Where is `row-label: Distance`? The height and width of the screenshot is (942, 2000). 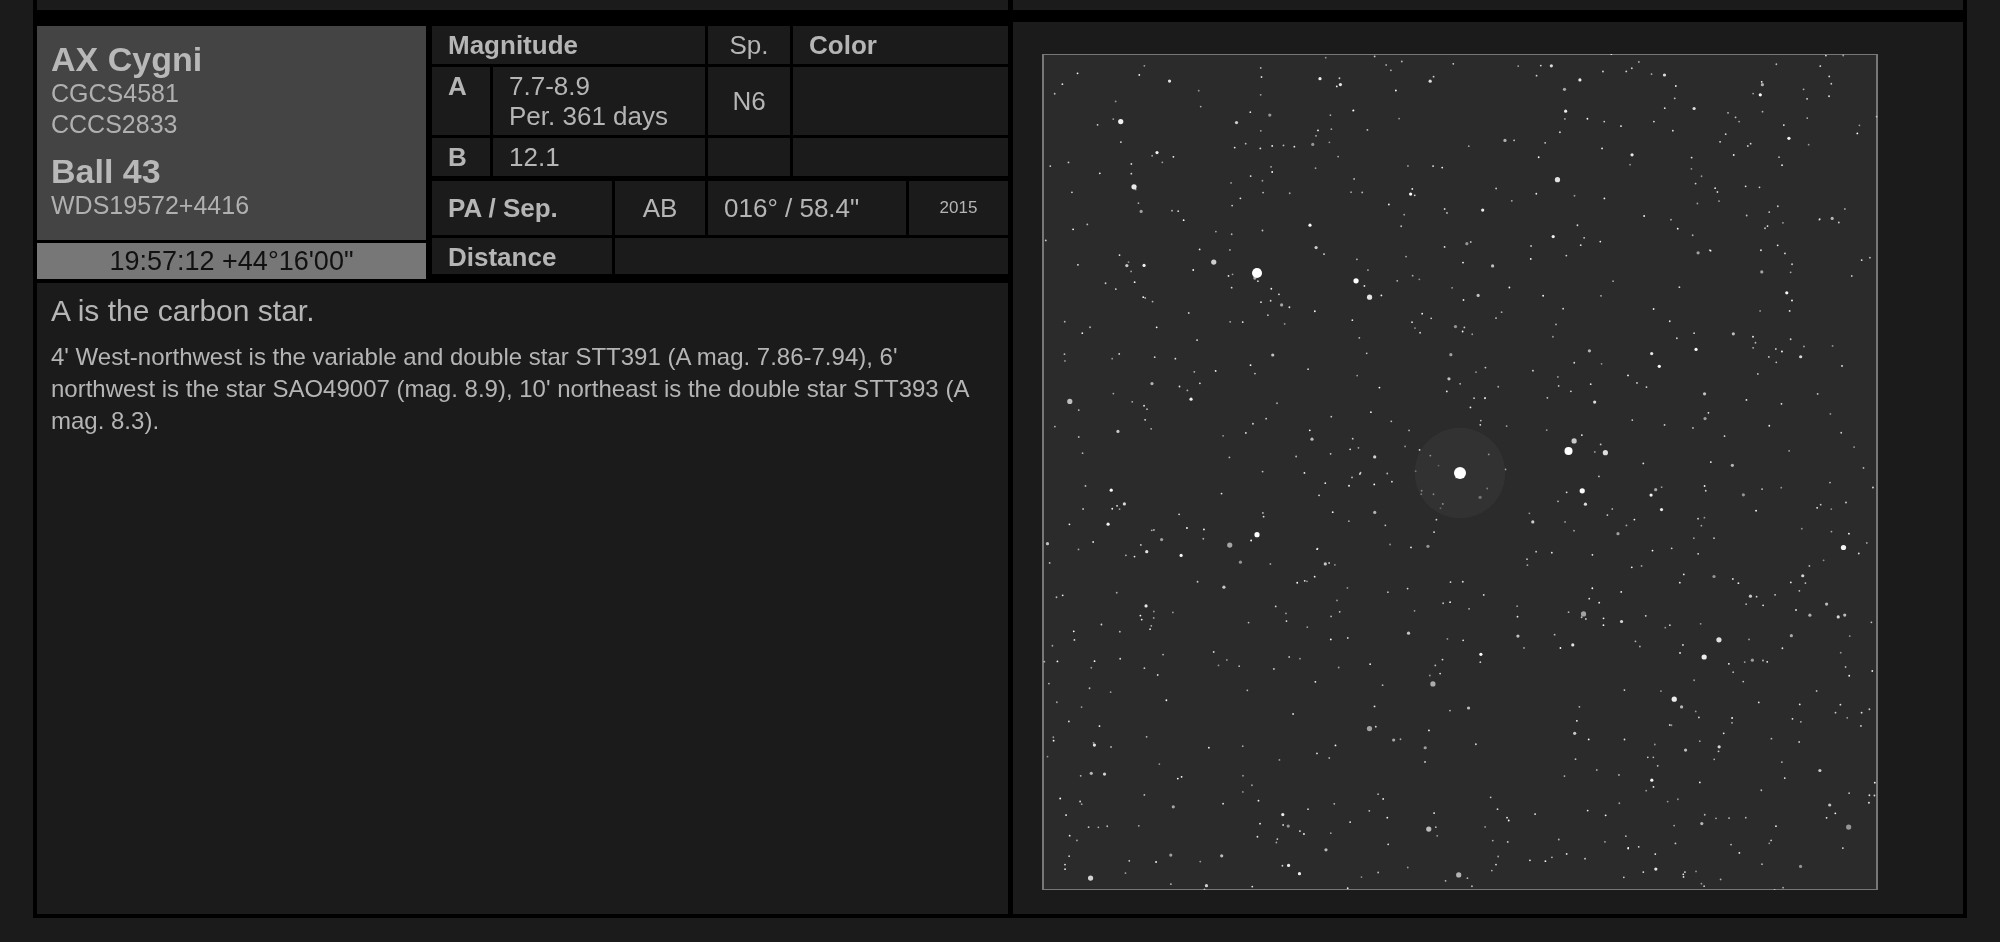
row-label: Distance is located at coordinates (522, 256).